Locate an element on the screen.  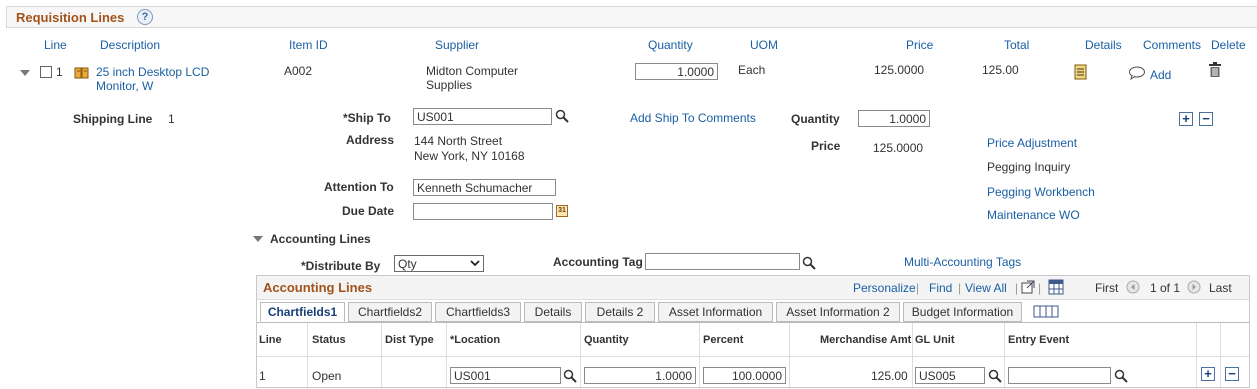
pegging-inquiry-text: Pegging Inquiry is located at coordinates (1029, 167).